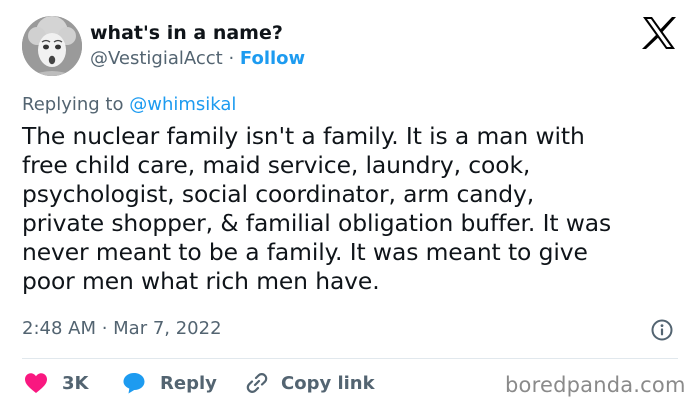 Image resolution: width=700 pixels, height=410 pixels. I want to click on divider, so click(350, 358).